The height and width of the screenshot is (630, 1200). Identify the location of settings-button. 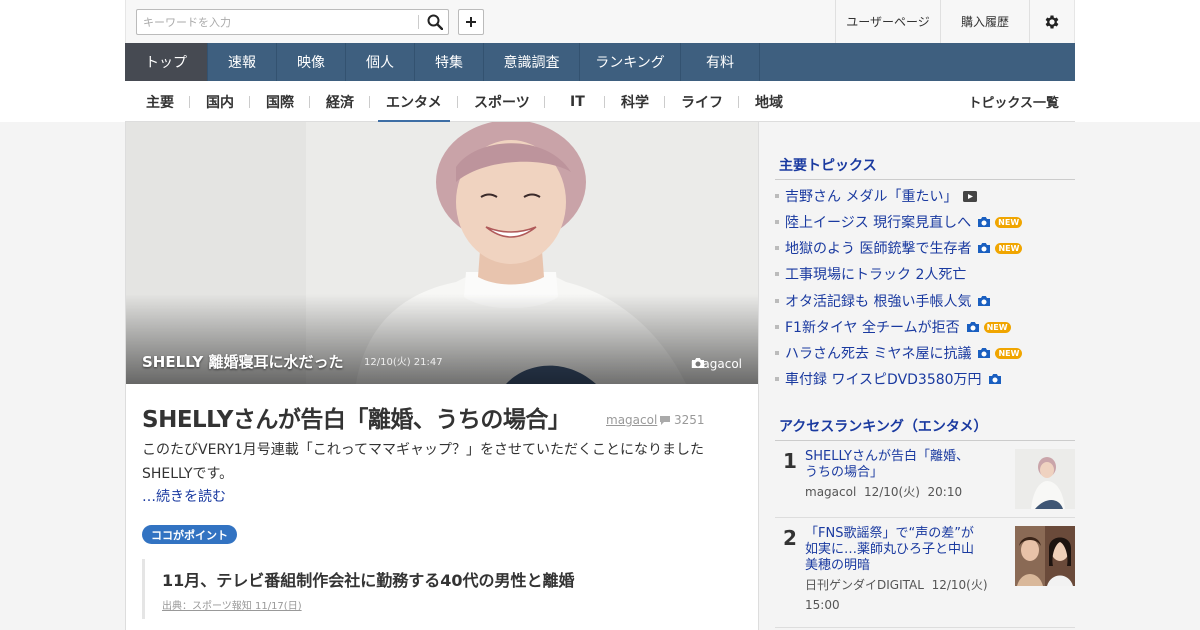
(1051, 21).